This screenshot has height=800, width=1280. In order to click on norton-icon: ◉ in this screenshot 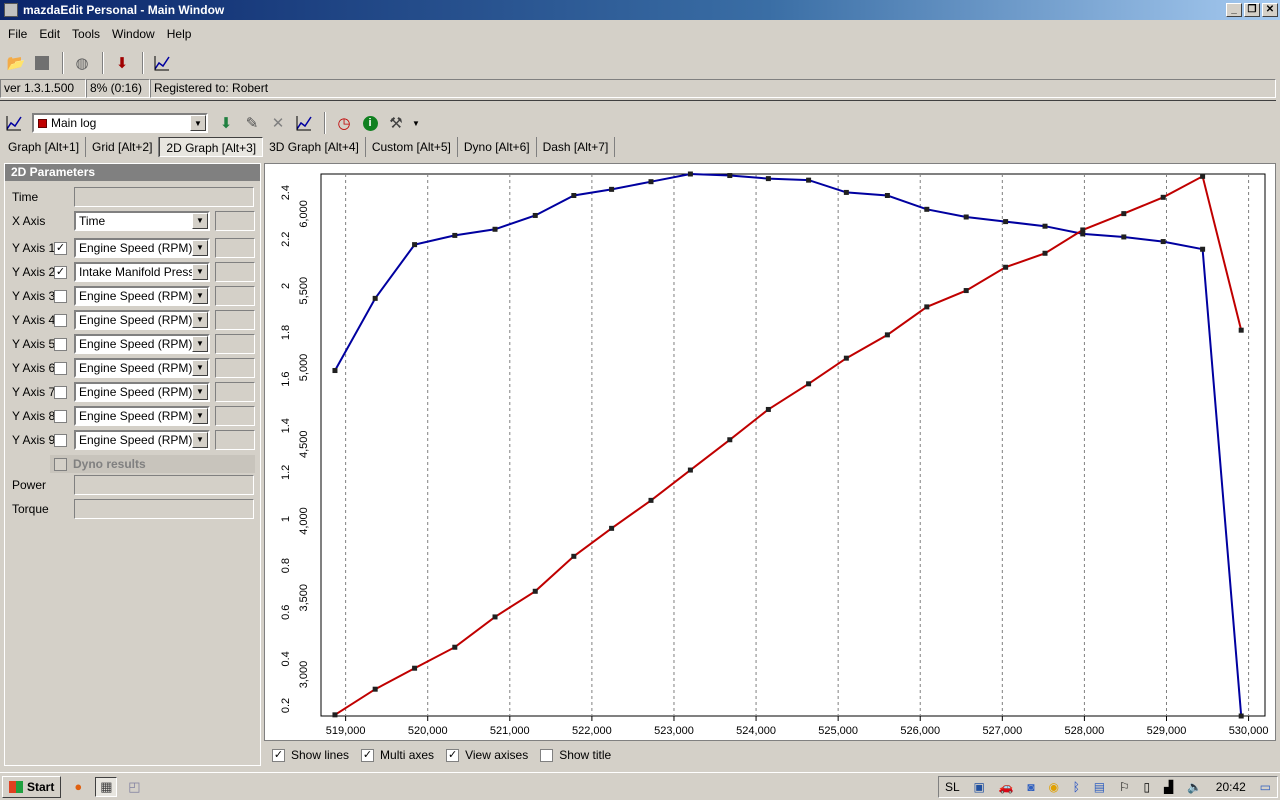, I will do `click(1053, 787)`.